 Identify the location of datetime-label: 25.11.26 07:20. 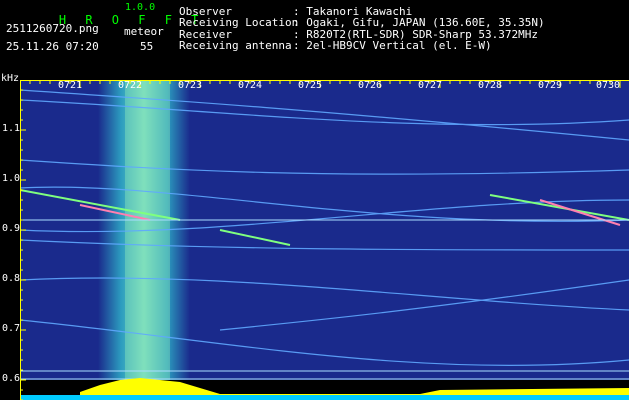
(52, 46).